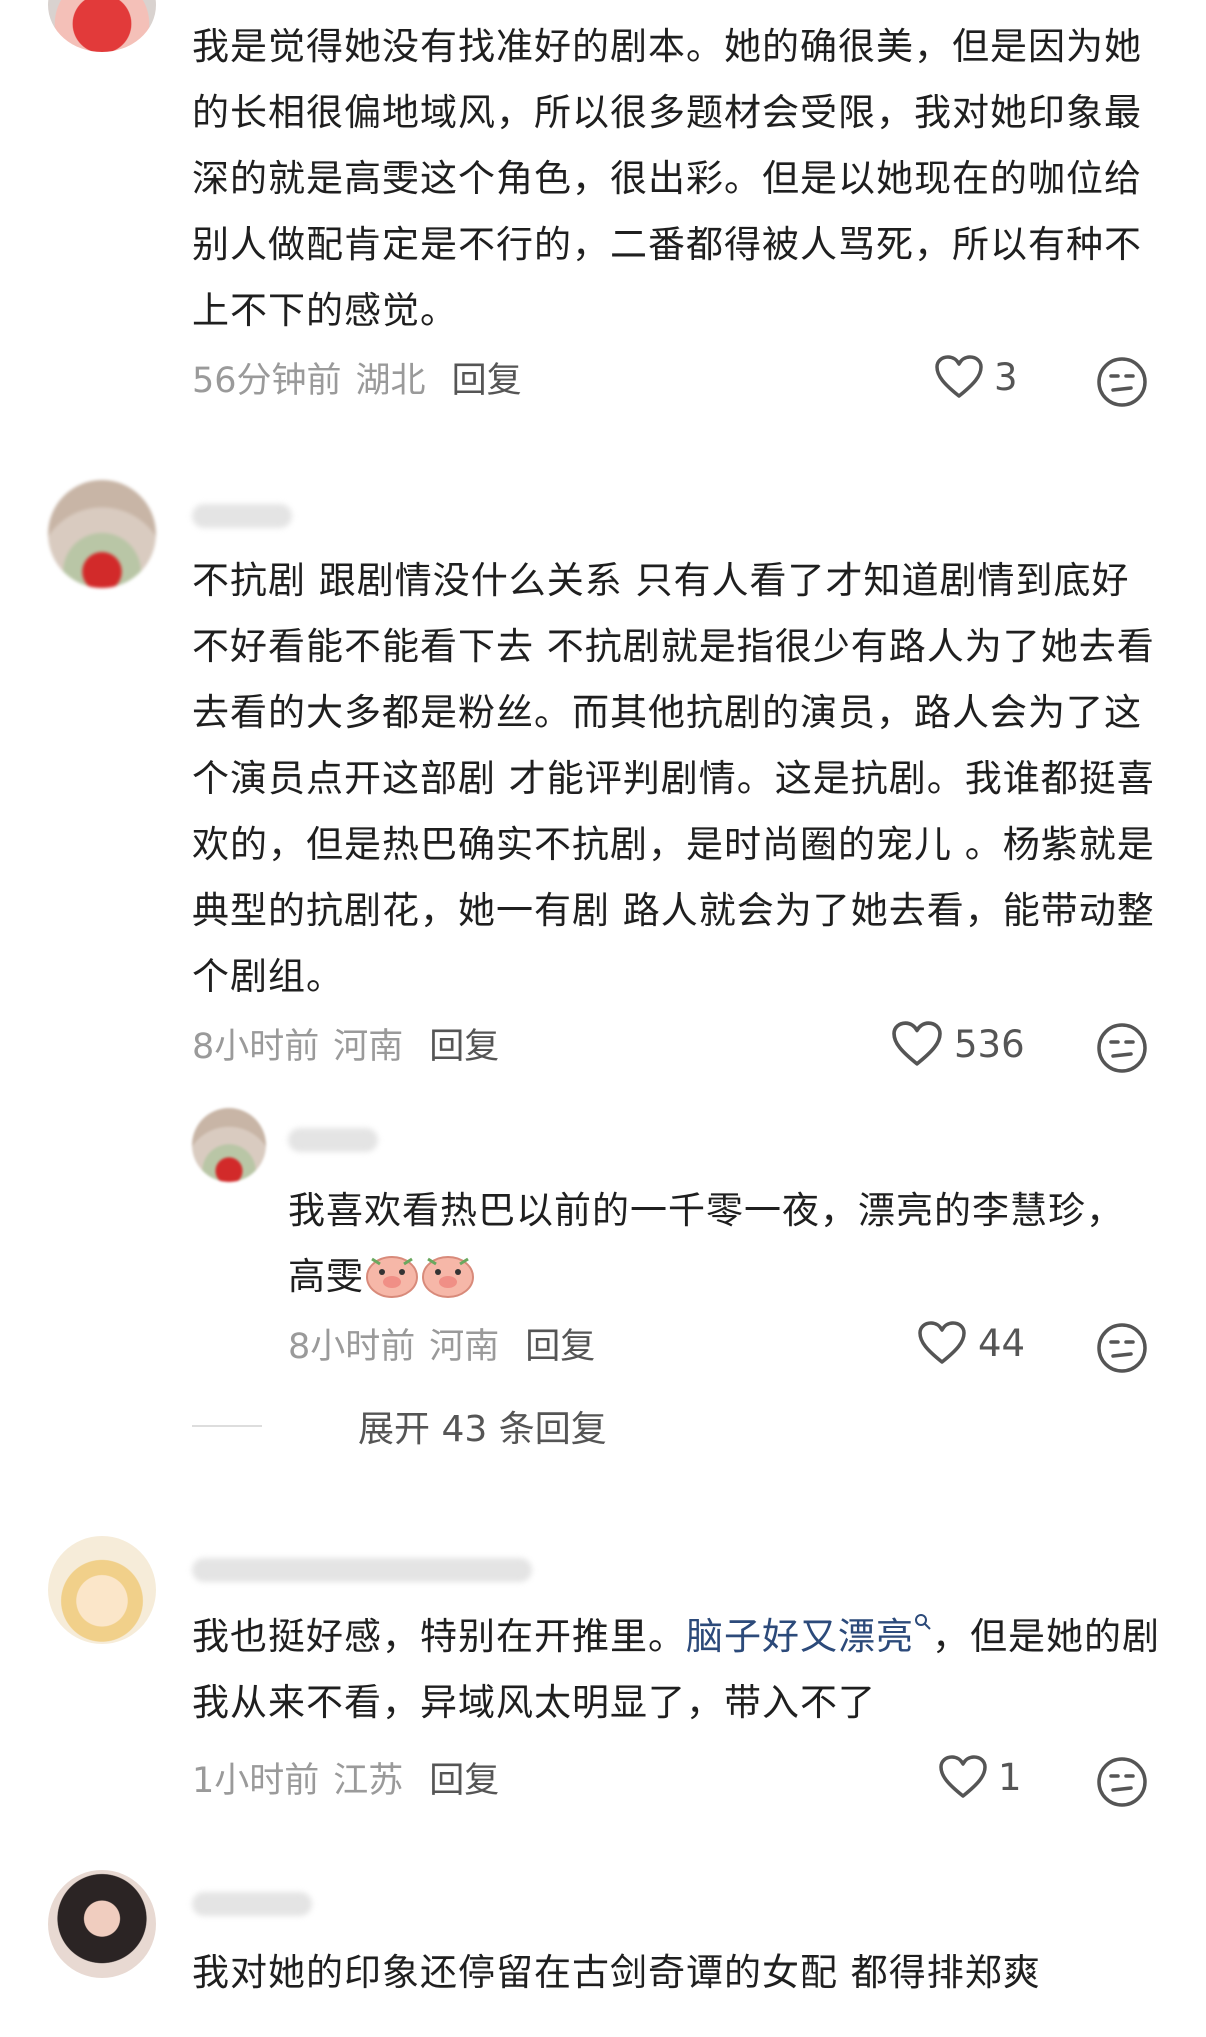  I want to click on like-count: 536, so click(989, 1044).